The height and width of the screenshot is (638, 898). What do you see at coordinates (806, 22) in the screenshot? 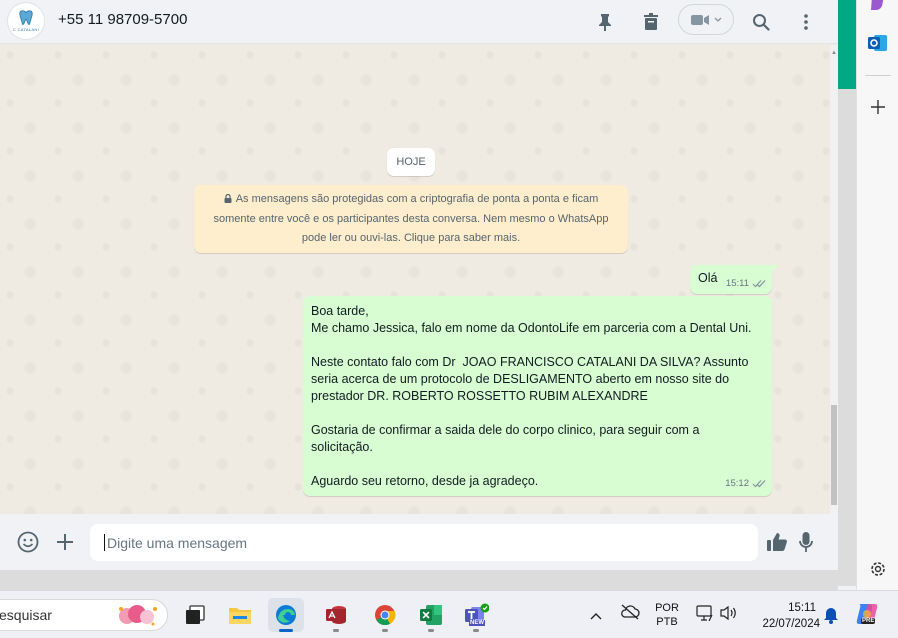
I see `menu-kebab-icon` at bounding box center [806, 22].